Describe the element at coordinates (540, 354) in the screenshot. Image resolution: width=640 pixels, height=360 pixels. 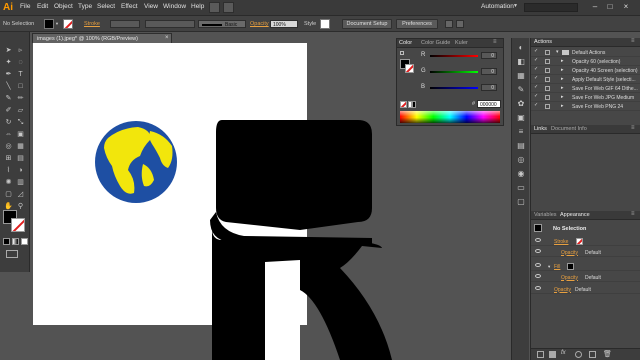
I see `add-stroke-icon` at that location.